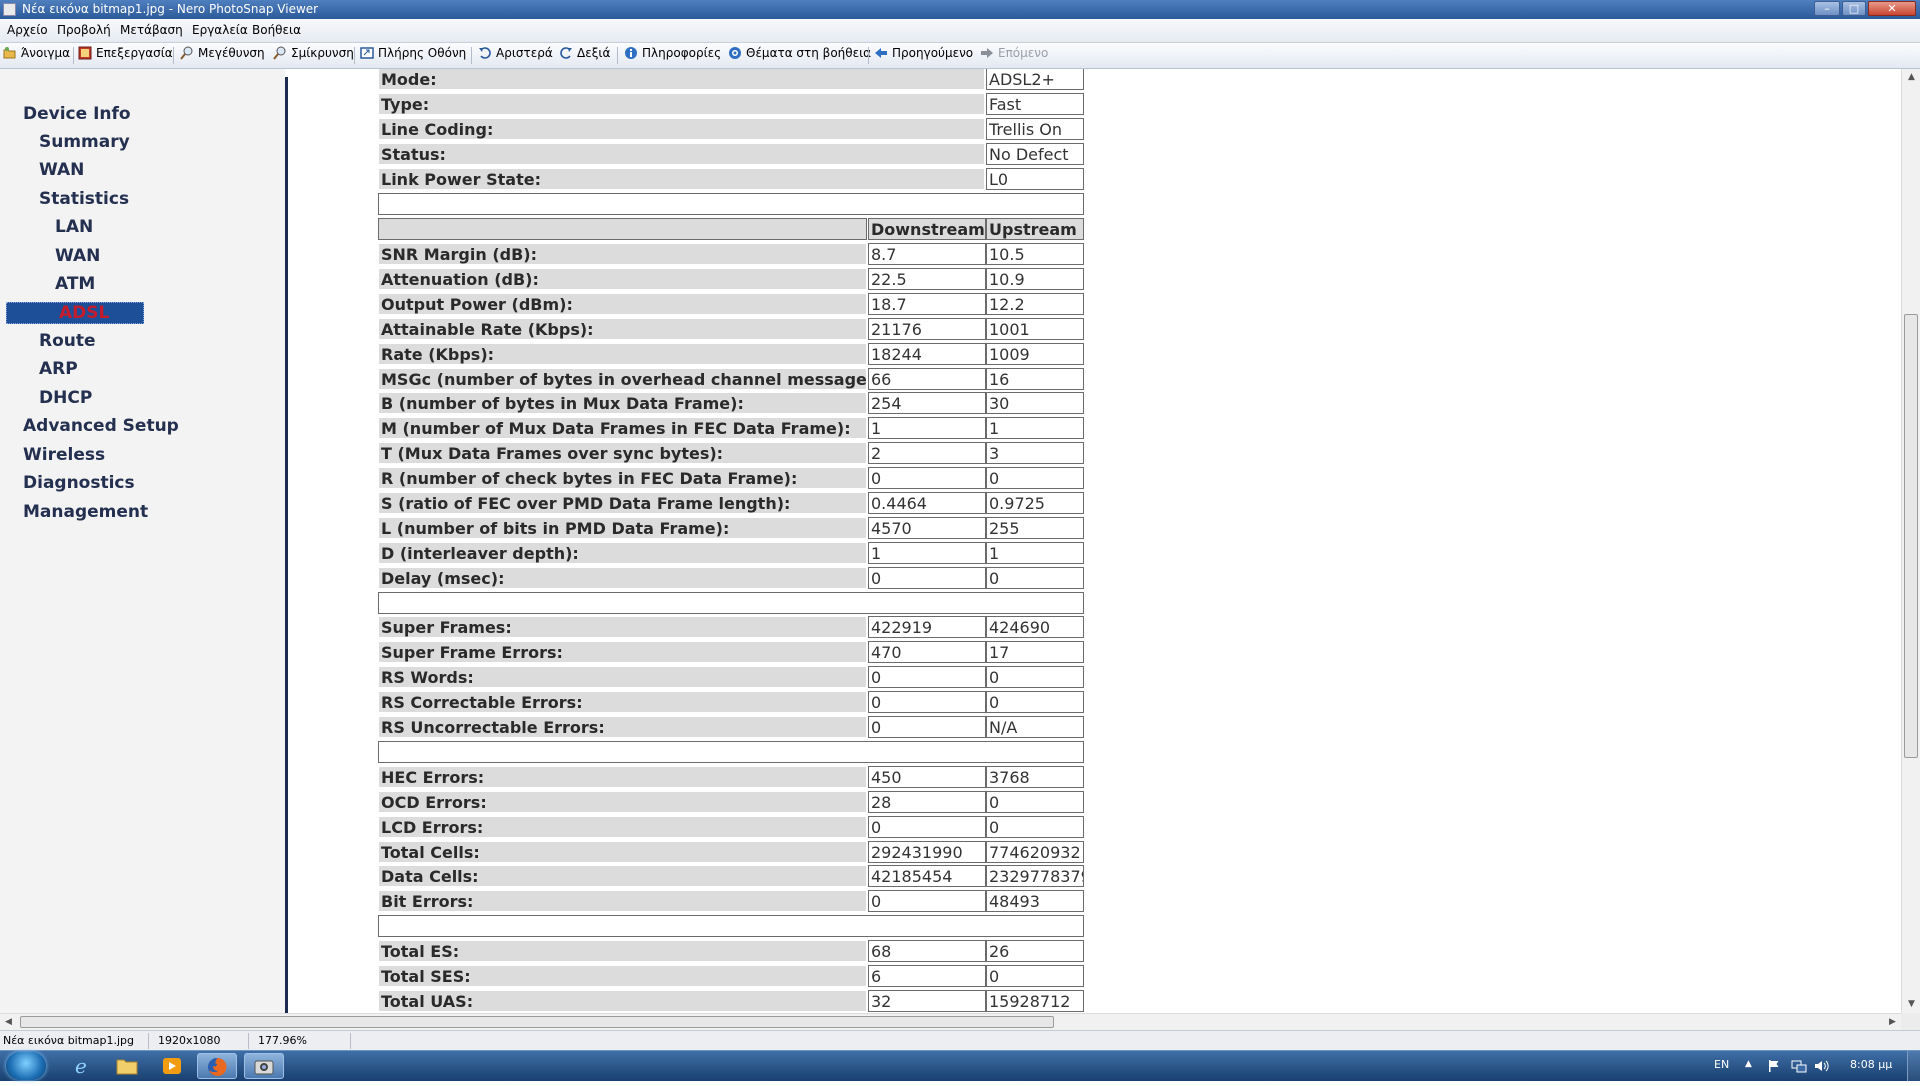  Describe the element at coordinates (84, 199) in the screenshot. I see `nav-statistics: Statistics` at that location.